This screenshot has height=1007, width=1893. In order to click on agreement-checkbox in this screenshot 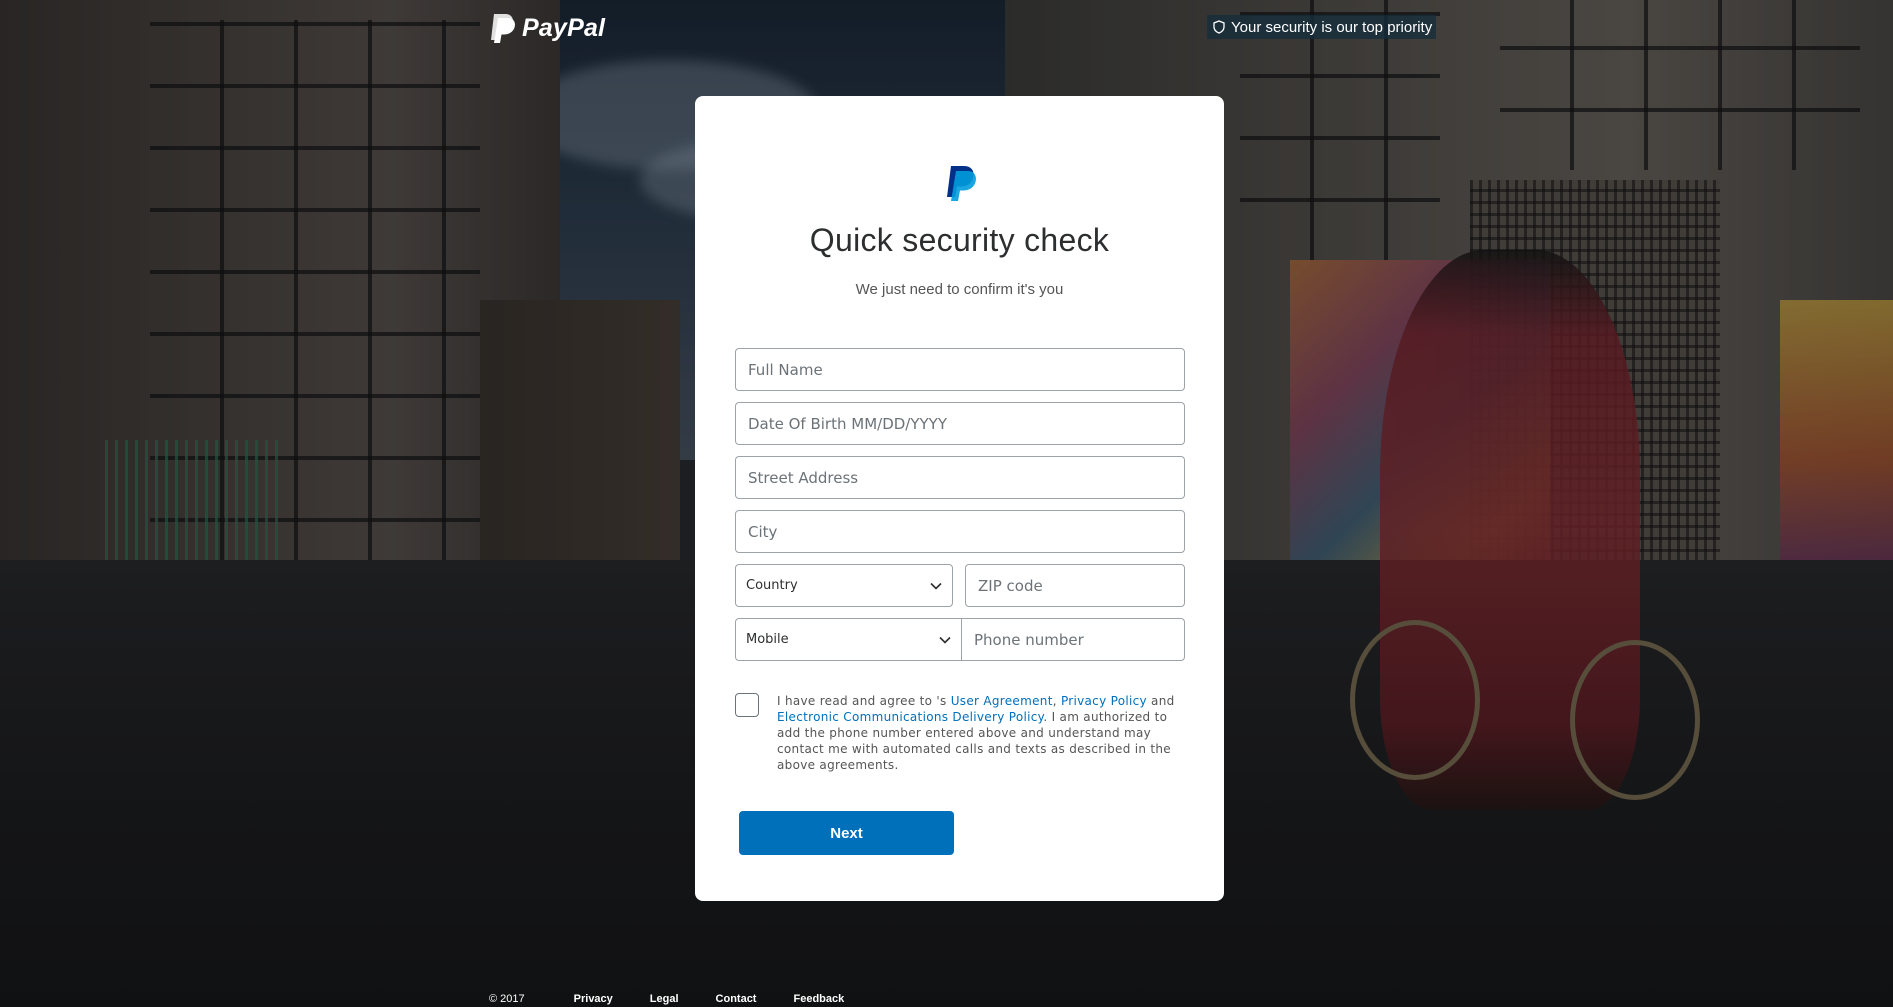, I will do `click(747, 705)`.